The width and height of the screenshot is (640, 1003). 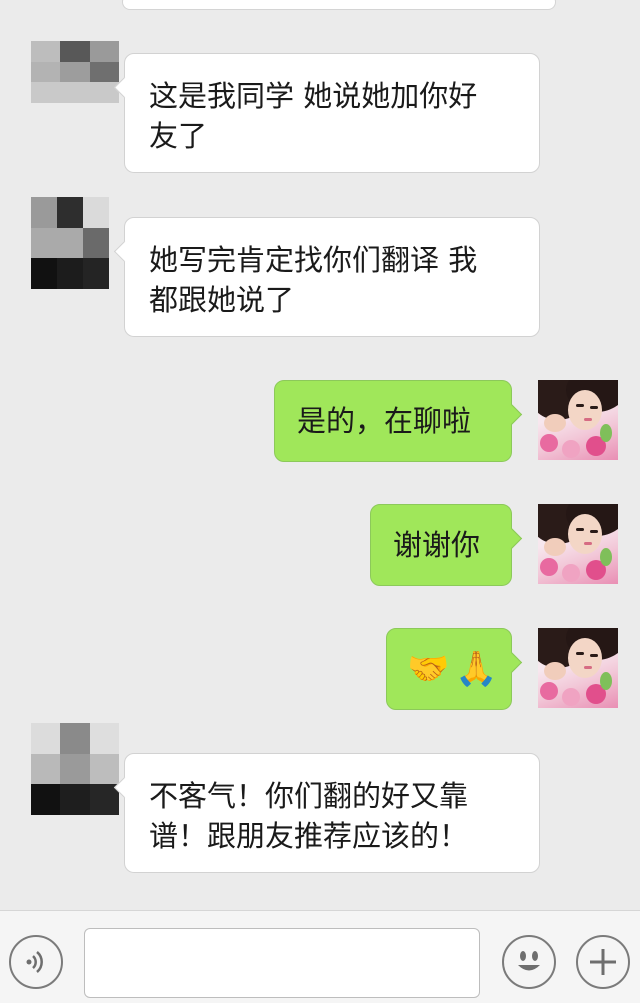 I want to click on handshake-icon: 🤝, so click(x=428, y=669).